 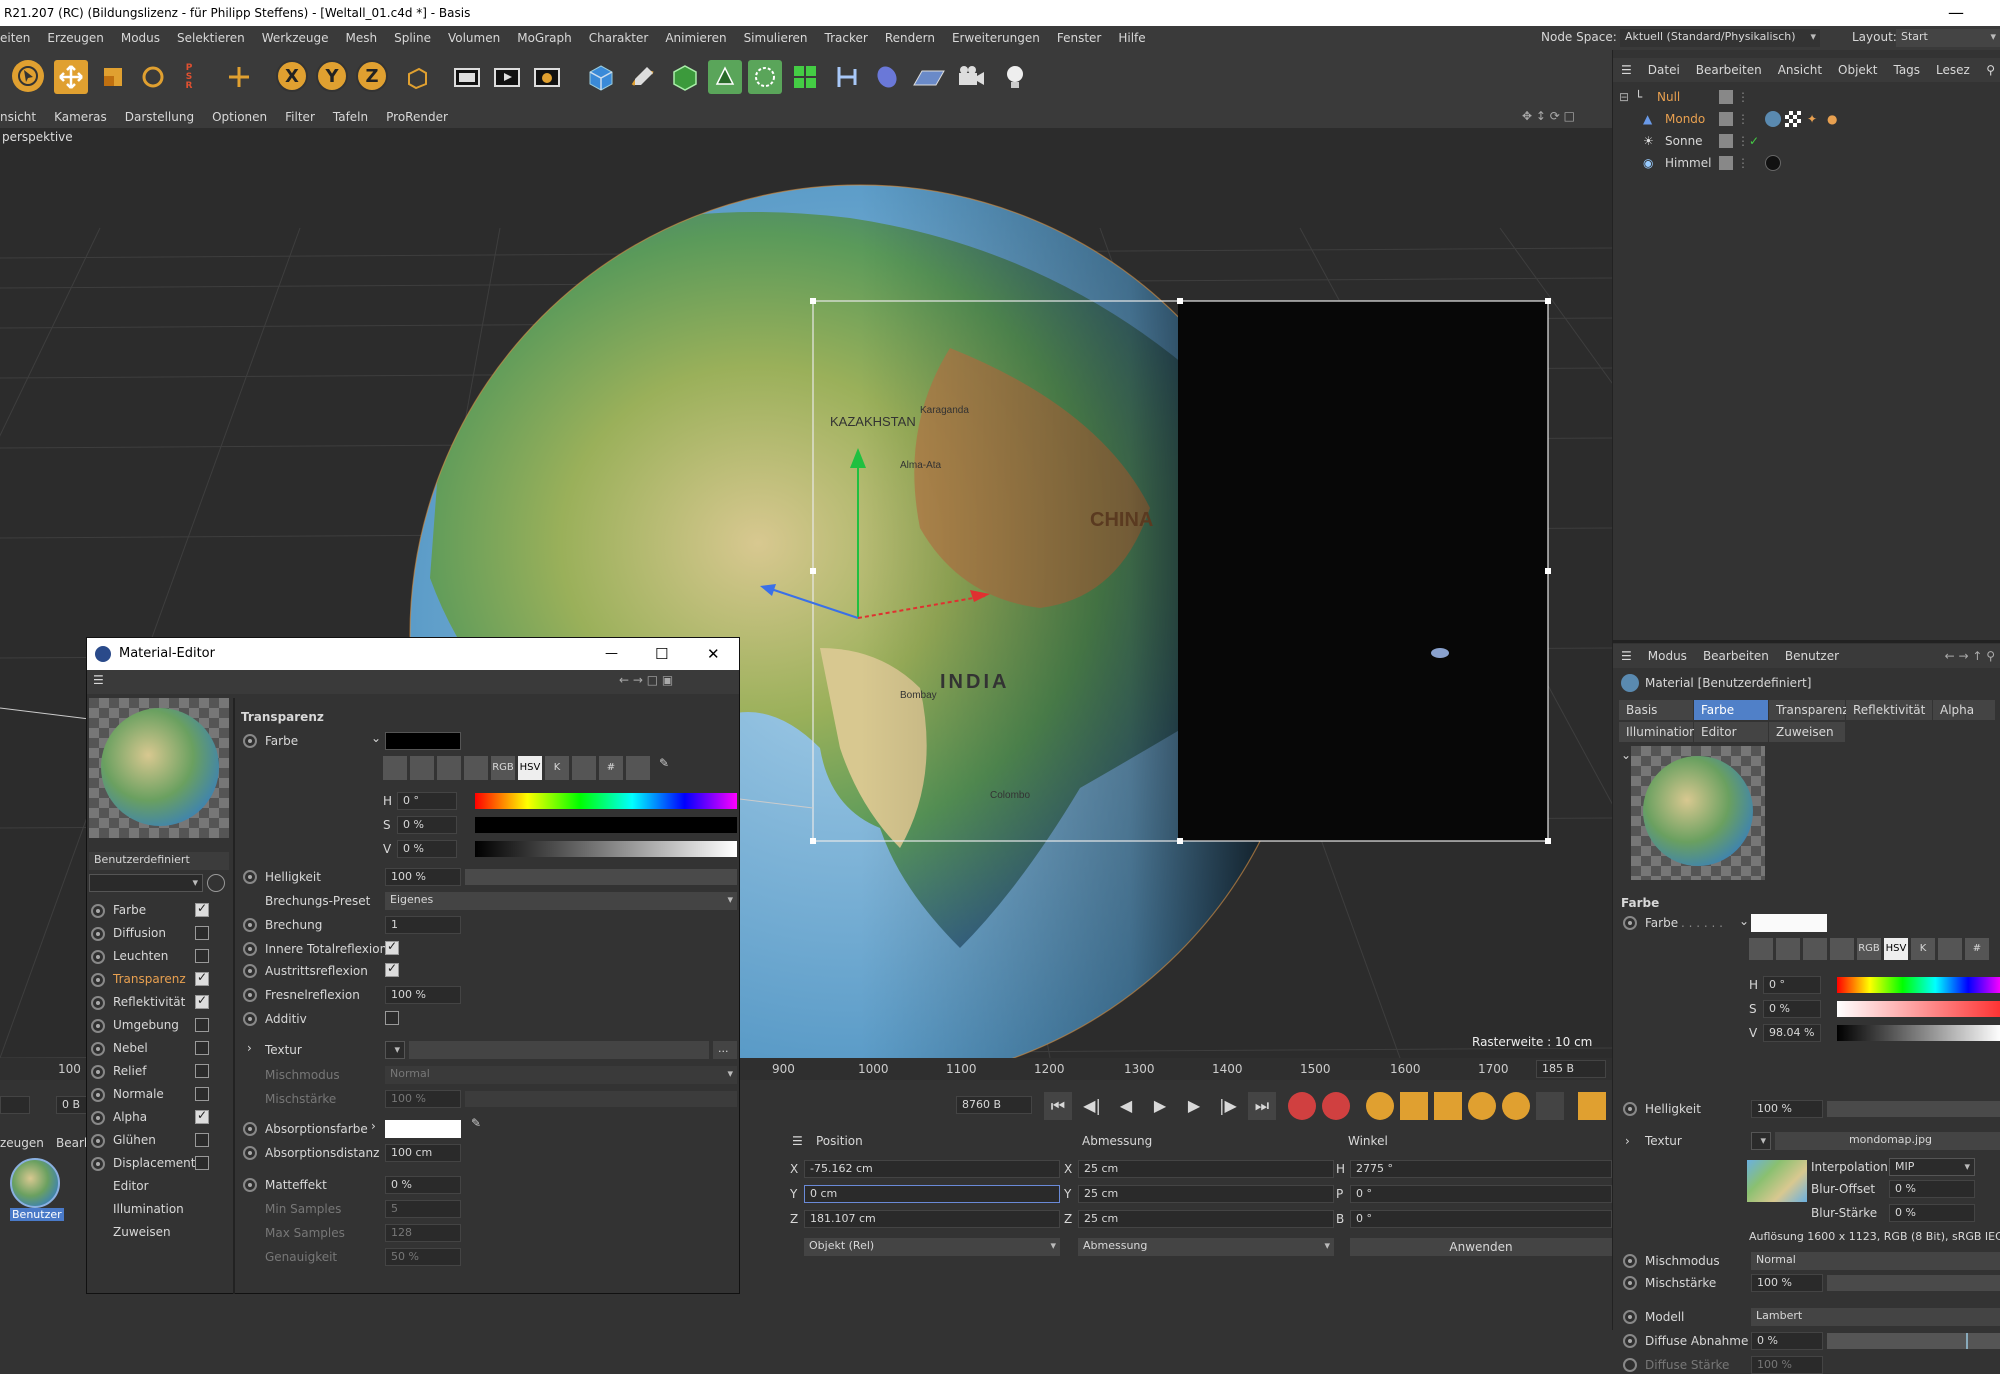 What do you see at coordinates (932, 1169) in the screenshot?
I see `pos-x-field: -75.162 cm` at bounding box center [932, 1169].